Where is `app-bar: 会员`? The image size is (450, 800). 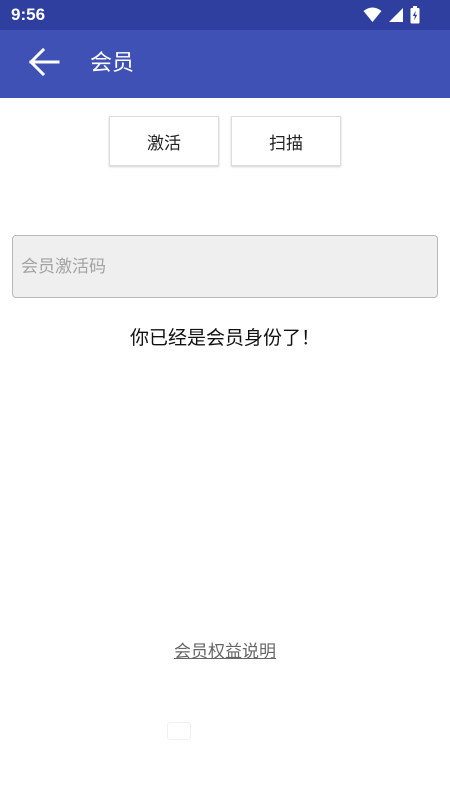
app-bar: 会员 is located at coordinates (225, 64).